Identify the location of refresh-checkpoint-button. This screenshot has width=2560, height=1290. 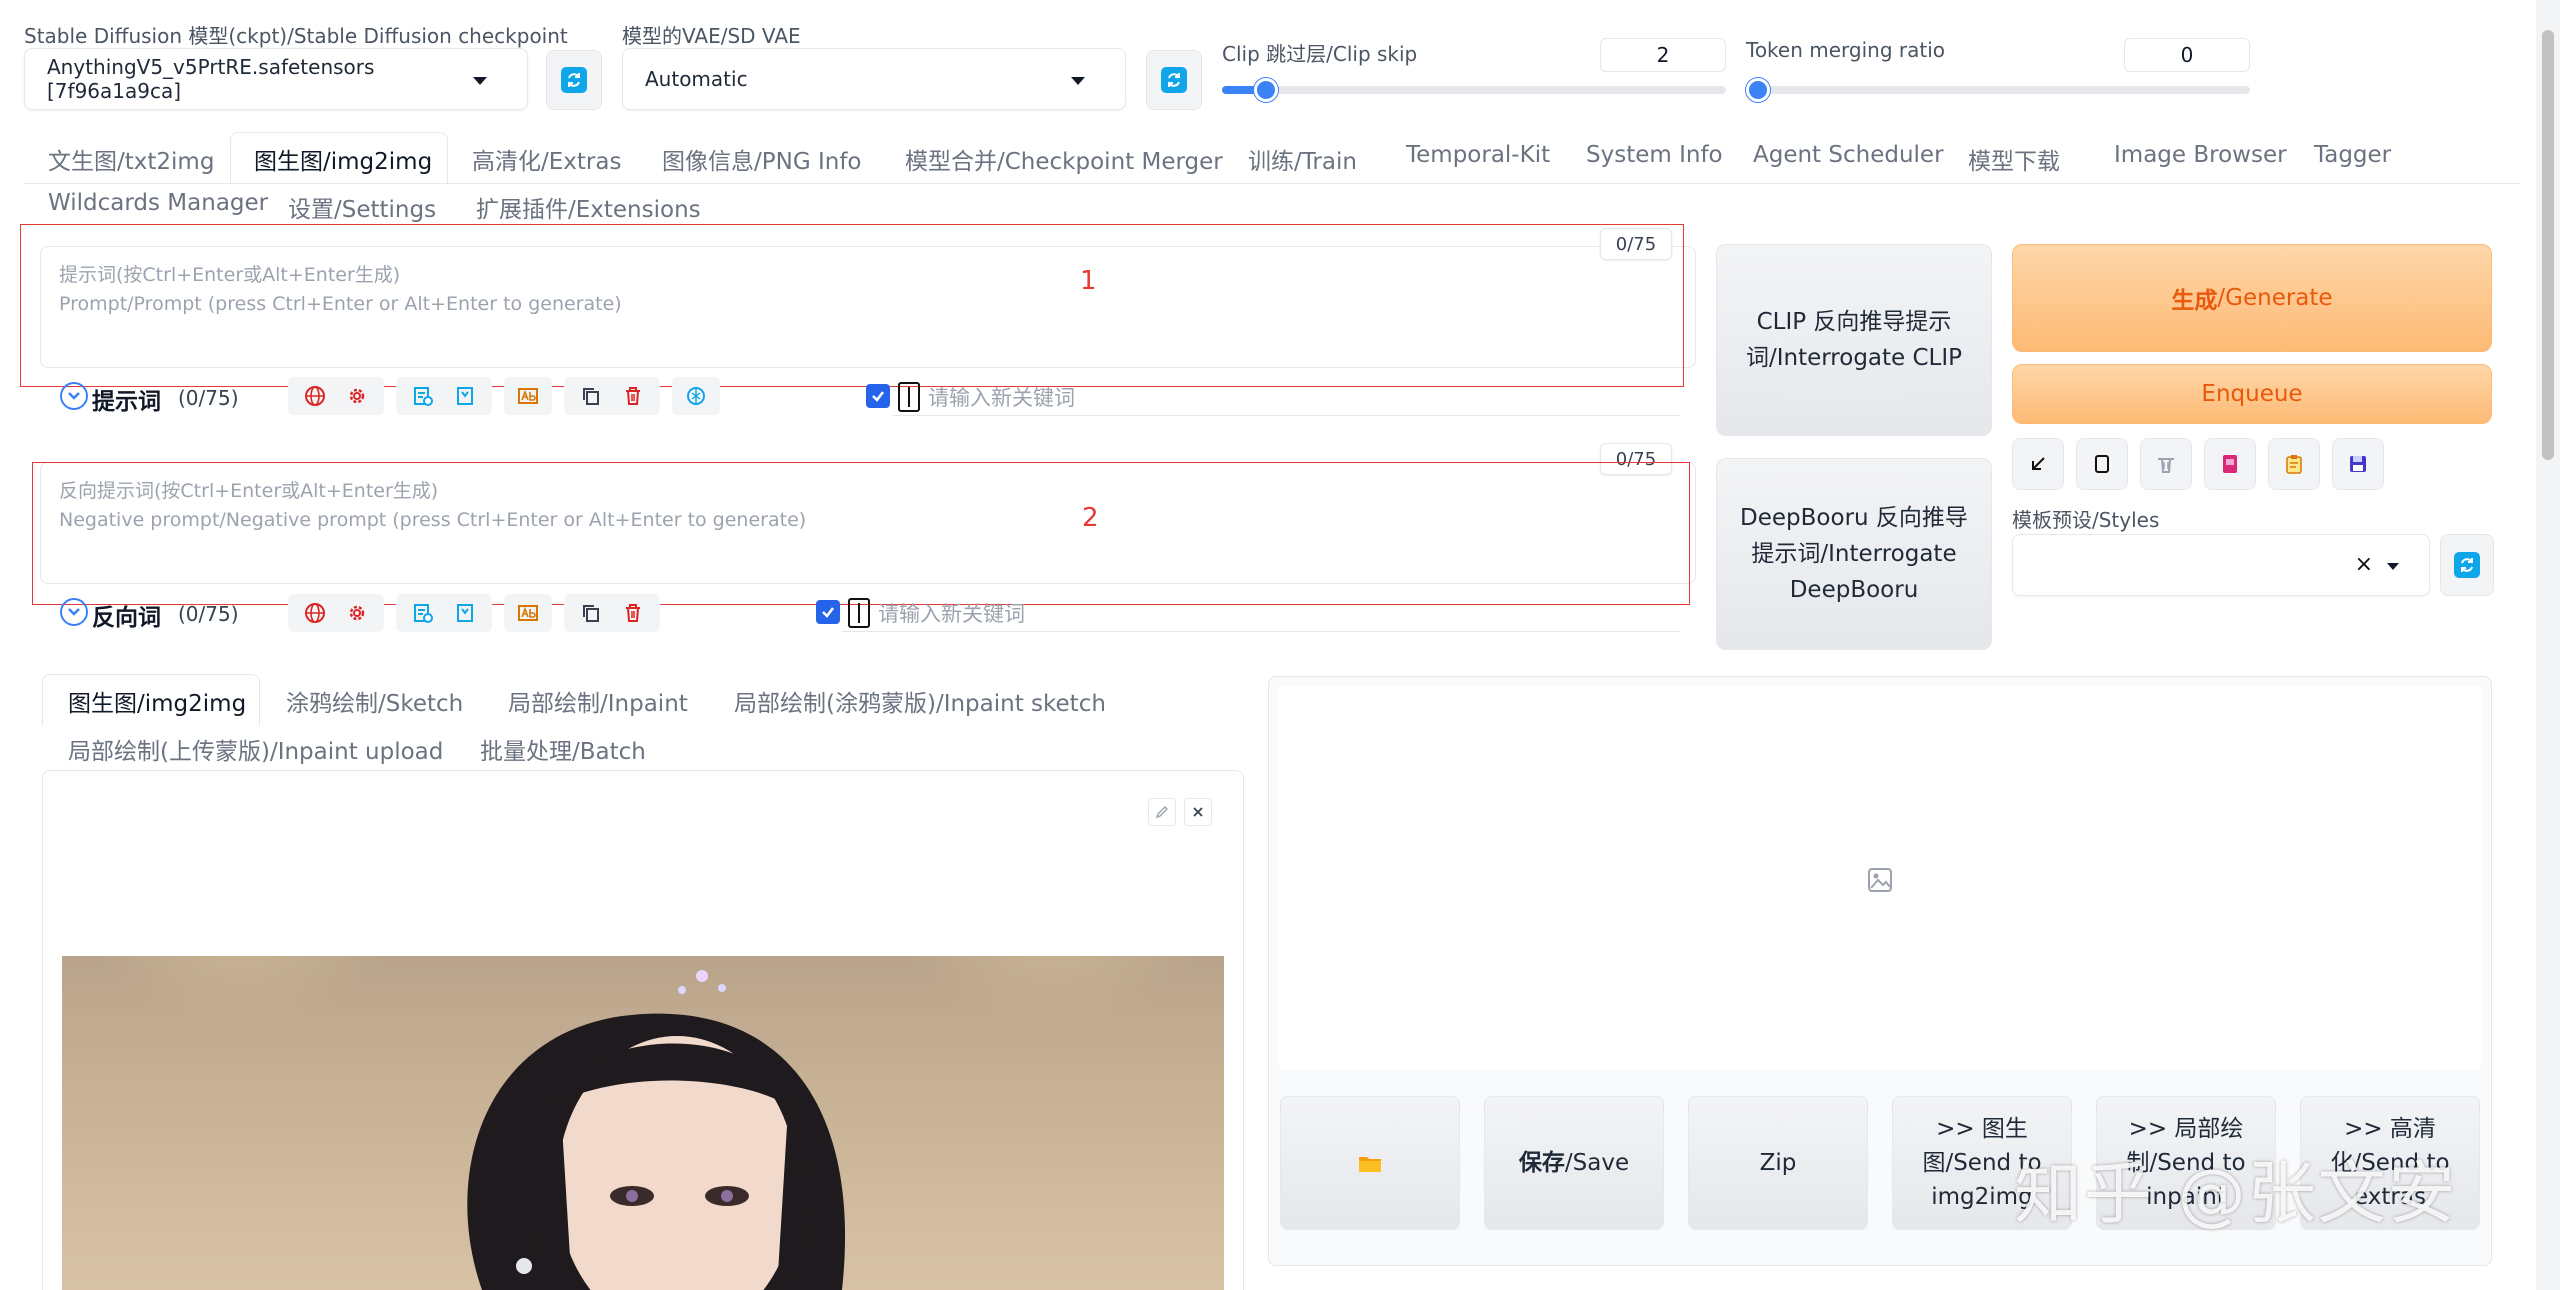
(574, 80).